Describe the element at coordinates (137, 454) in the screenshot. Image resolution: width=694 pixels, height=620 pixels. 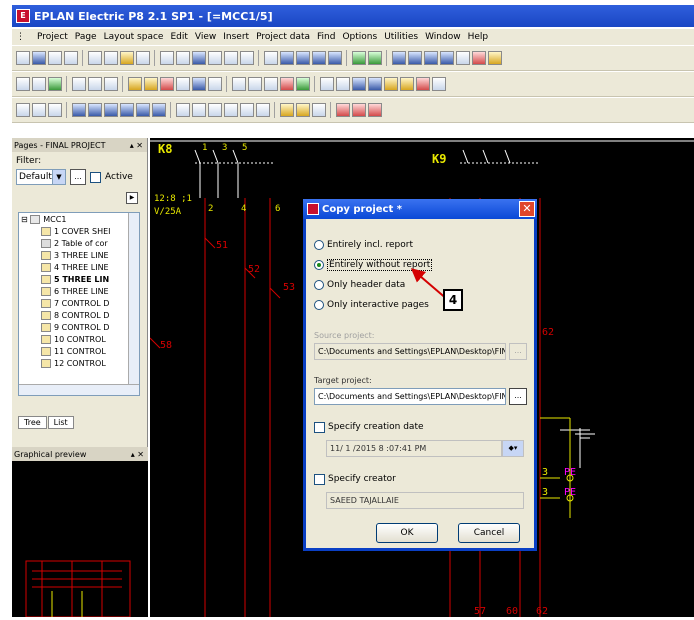
I see `panel-pin-close-icon: ▴ ✕` at that location.